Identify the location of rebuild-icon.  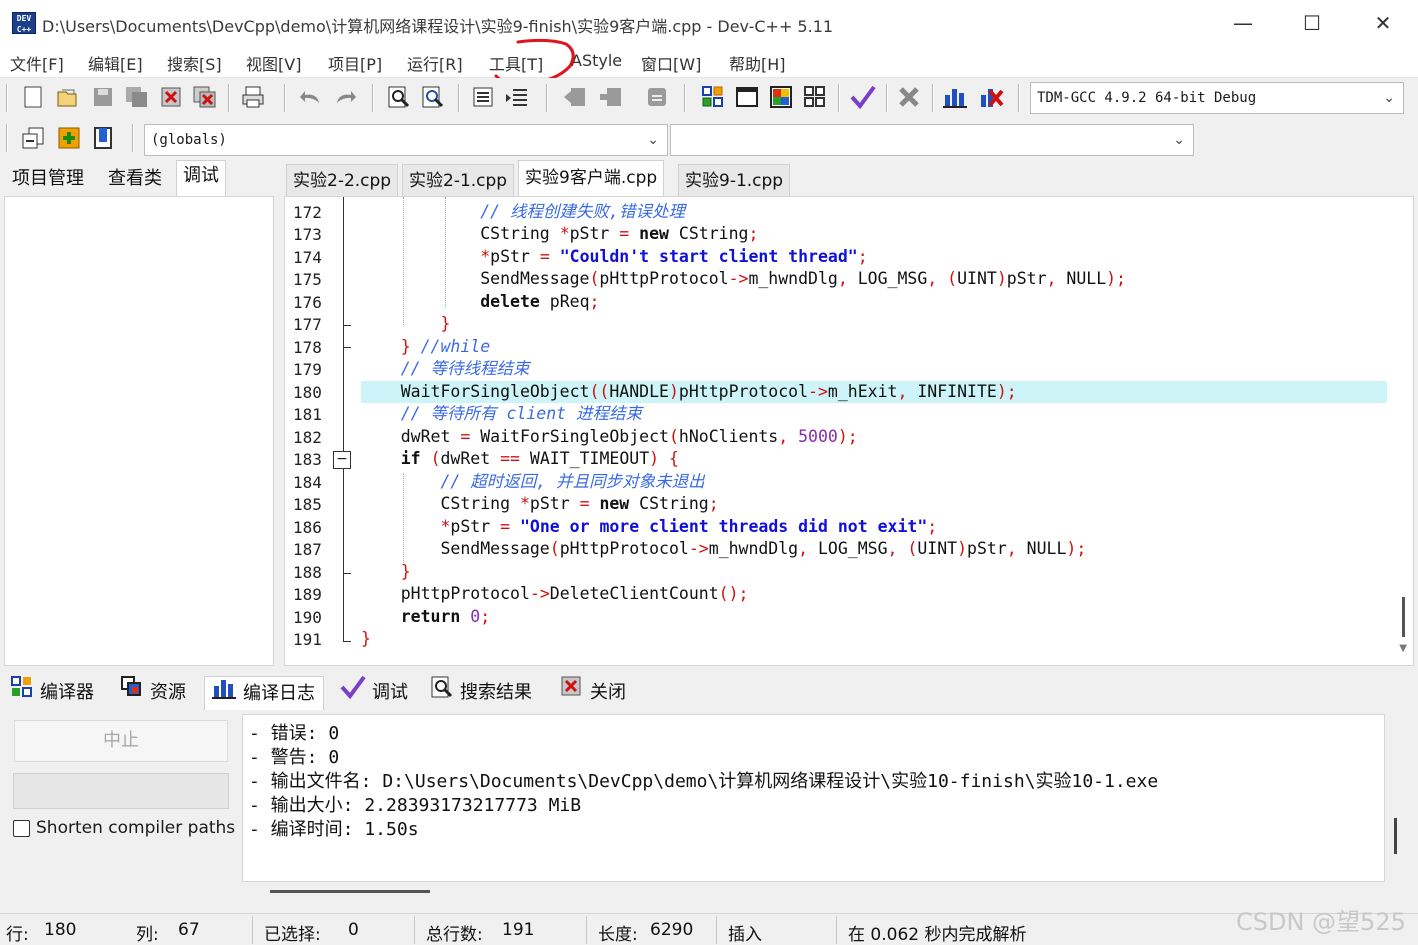
(815, 97).